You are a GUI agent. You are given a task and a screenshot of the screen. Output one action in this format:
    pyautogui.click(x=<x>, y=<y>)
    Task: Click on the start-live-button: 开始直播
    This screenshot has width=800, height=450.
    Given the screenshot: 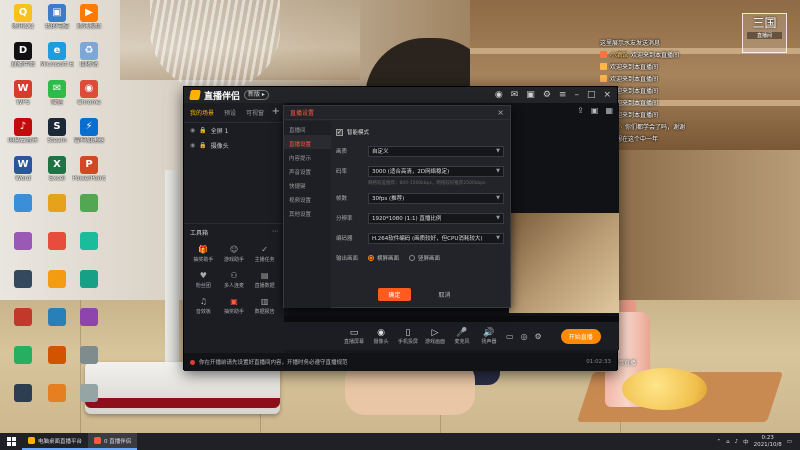 What is the action you would take?
    pyautogui.click(x=580, y=336)
    